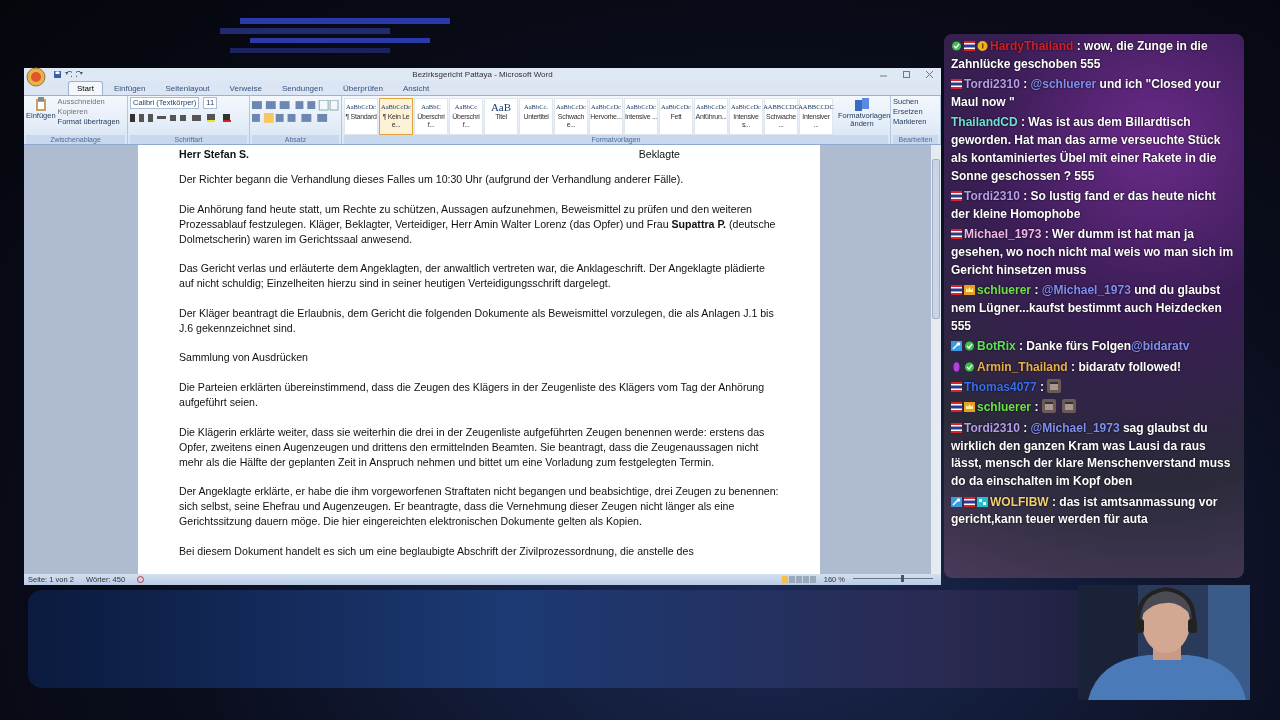  I want to click on paragraph-toolbar-drawing, so click(295, 112).